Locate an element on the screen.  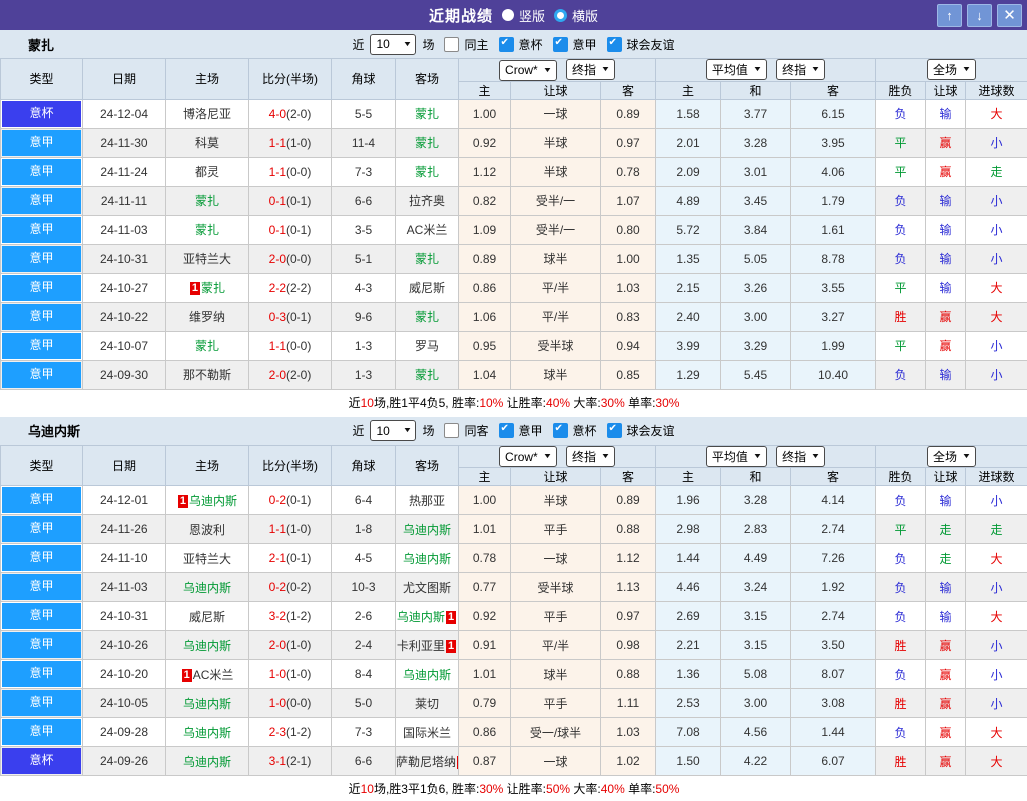
full-score: 1-1 is located at coordinates (277, 346).